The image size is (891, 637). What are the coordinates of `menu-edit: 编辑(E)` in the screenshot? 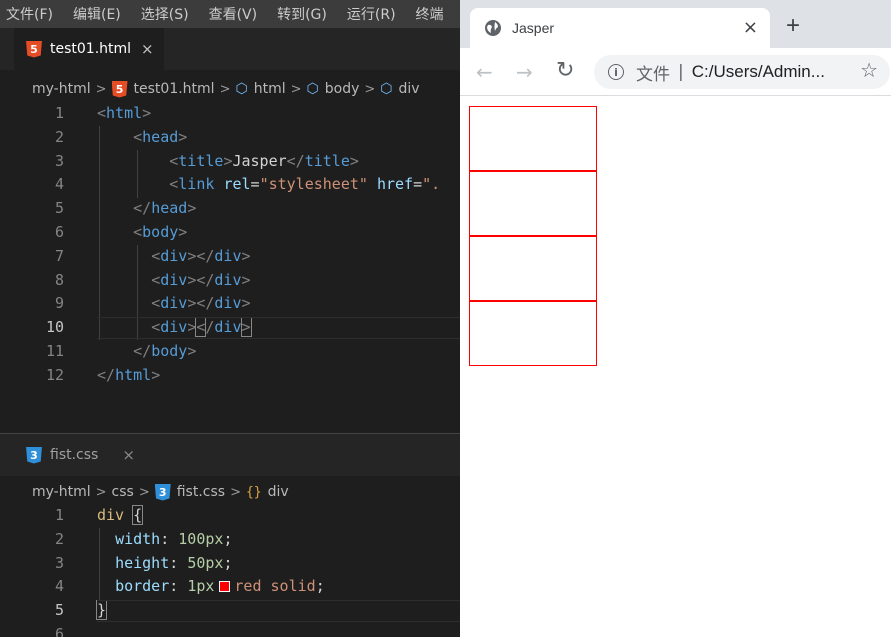 It's located at (97, 14).